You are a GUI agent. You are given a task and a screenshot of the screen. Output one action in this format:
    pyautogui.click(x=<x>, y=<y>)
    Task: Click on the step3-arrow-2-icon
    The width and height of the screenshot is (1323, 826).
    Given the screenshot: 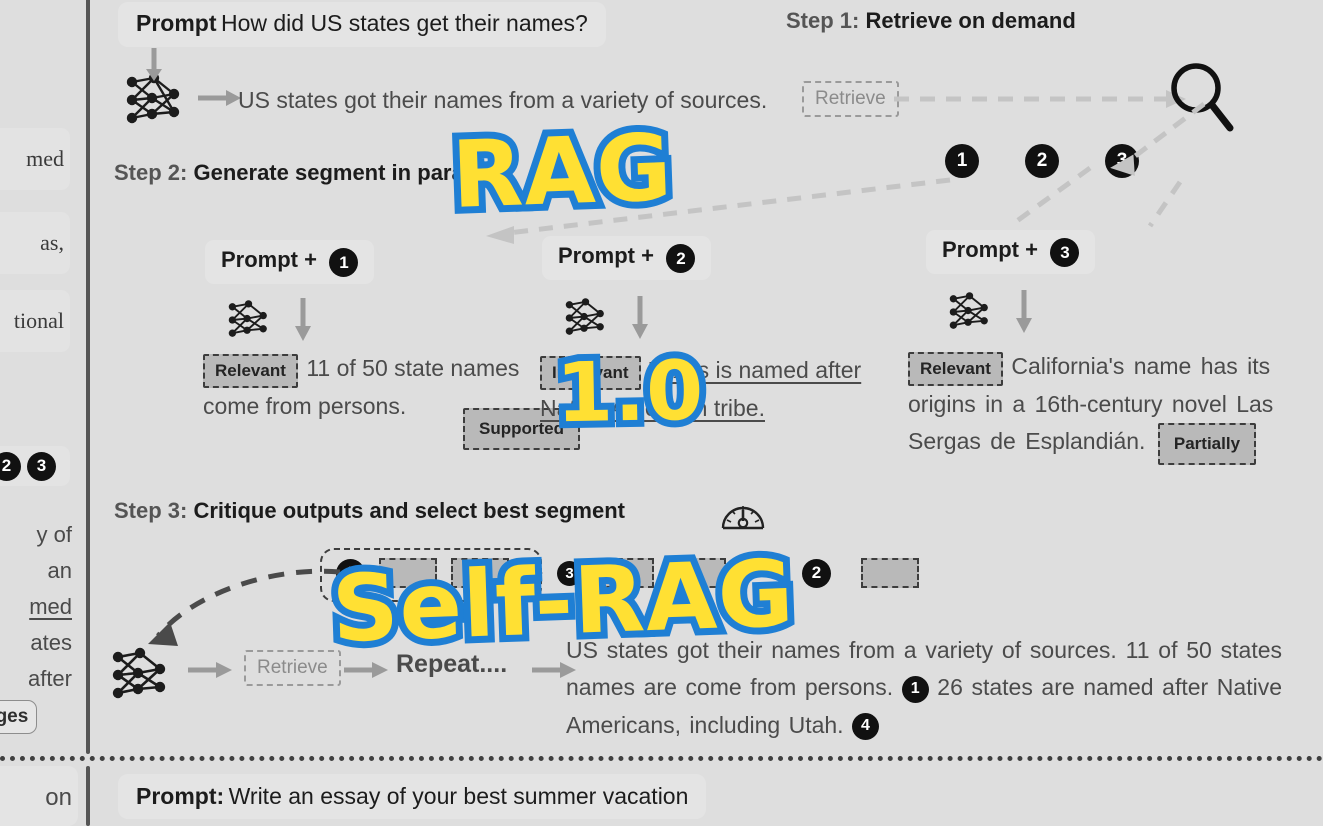 What is the action you would take?
    pyautogui.click(x=366, y=670)
    